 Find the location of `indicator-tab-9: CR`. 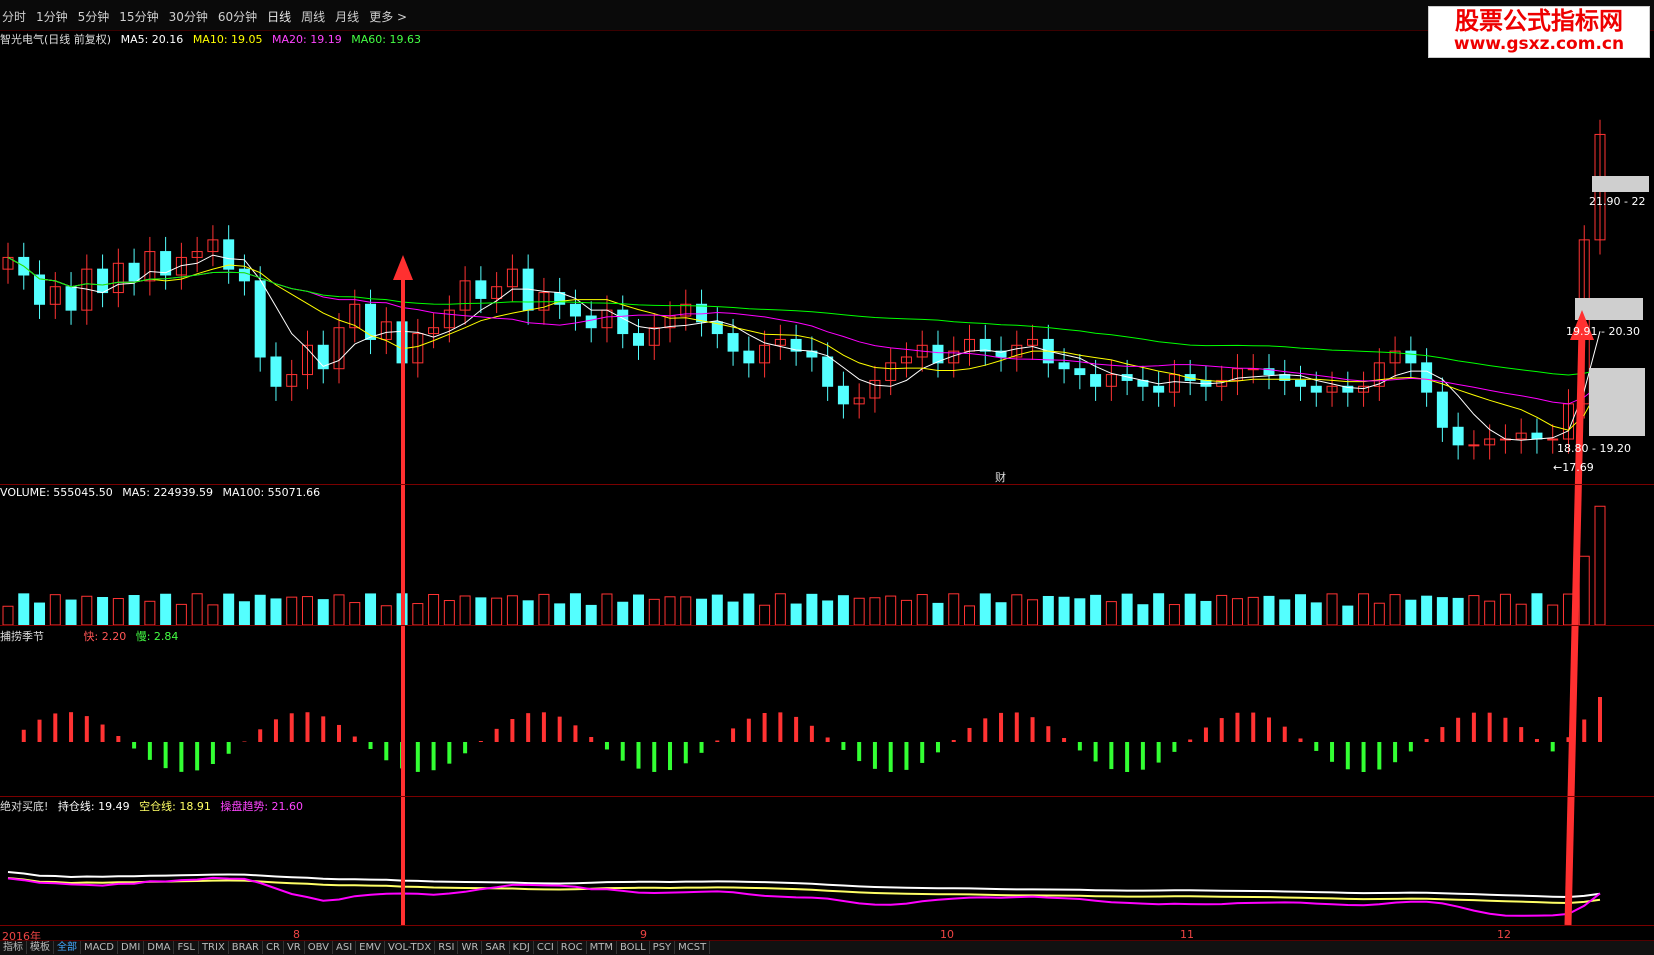

indicator-tab-9: CR is located at coordinates (273, 947).